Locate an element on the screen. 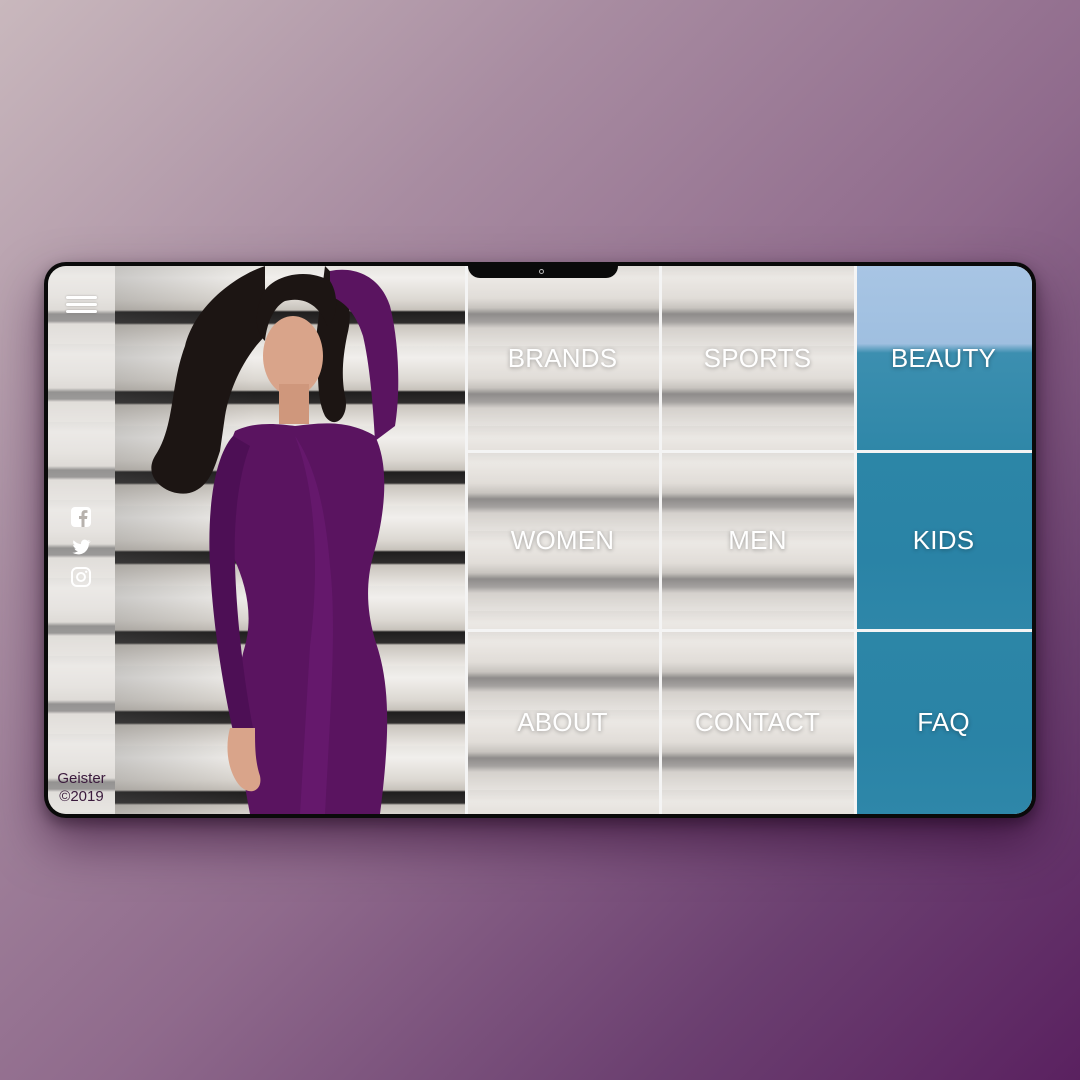 The image size is (1080, 1080). tile-women: WOMEN is located at coordinates (562, 540).